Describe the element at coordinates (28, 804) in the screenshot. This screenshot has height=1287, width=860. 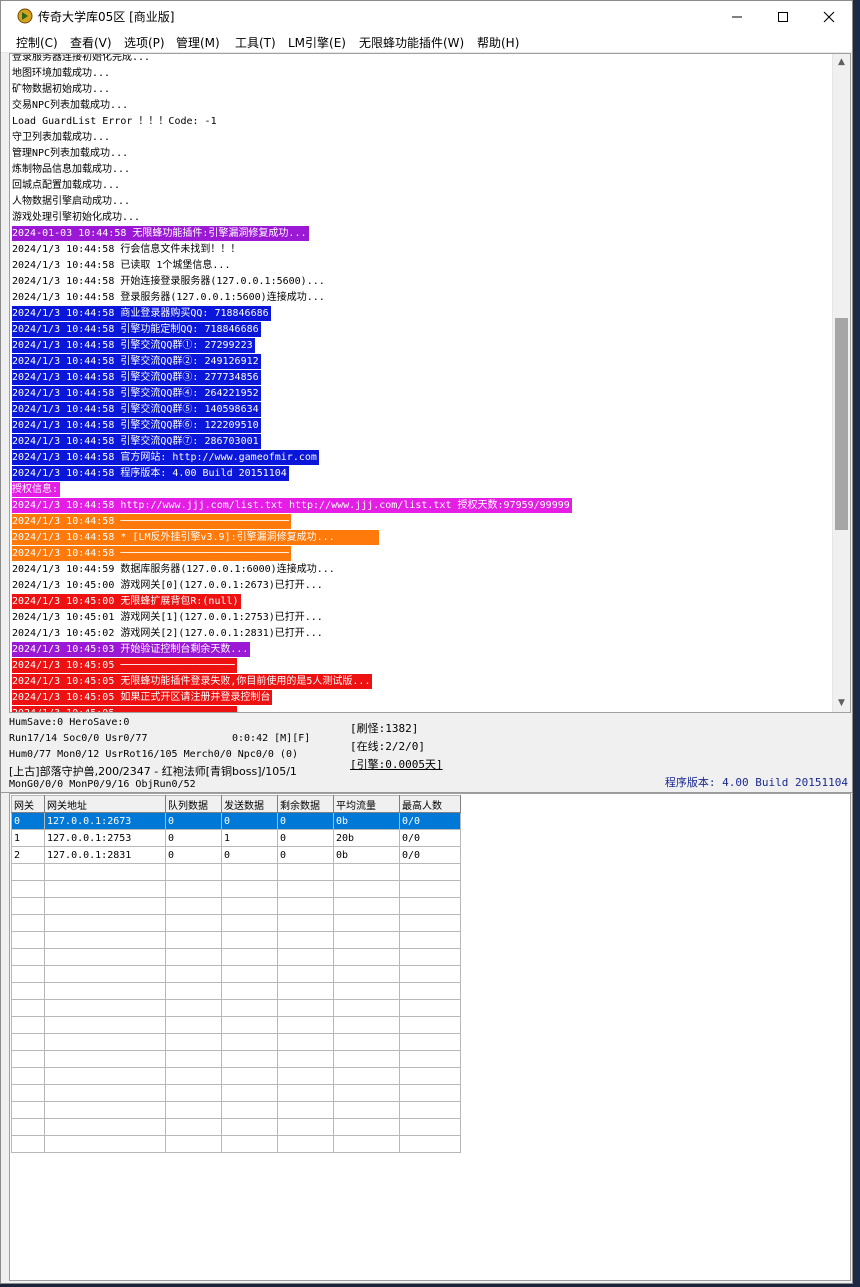
I see `col-gateway: 网关` at that location.